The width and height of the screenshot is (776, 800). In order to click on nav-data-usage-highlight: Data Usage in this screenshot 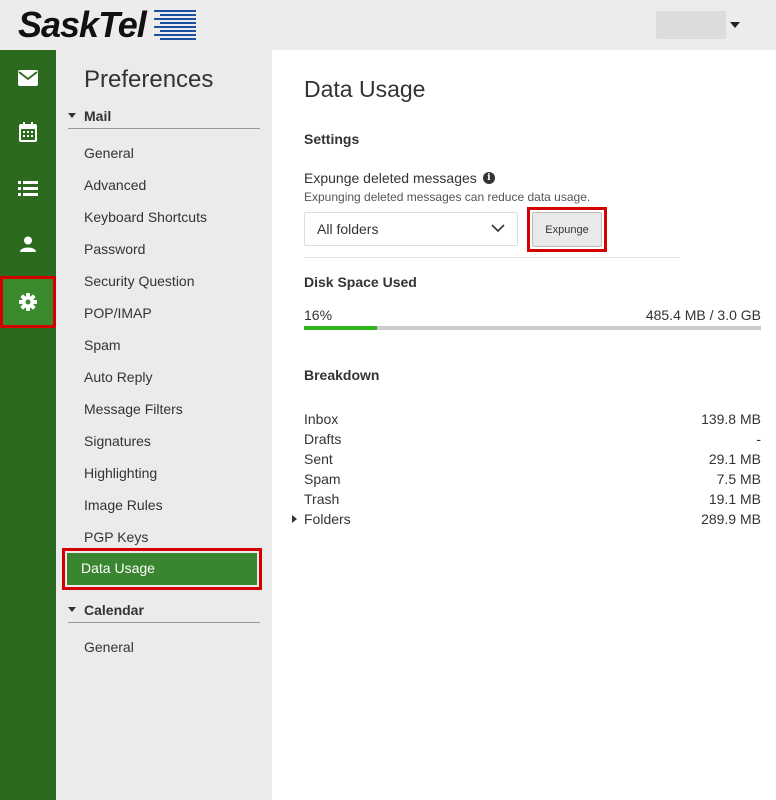, I will do `click(162, 569)`.